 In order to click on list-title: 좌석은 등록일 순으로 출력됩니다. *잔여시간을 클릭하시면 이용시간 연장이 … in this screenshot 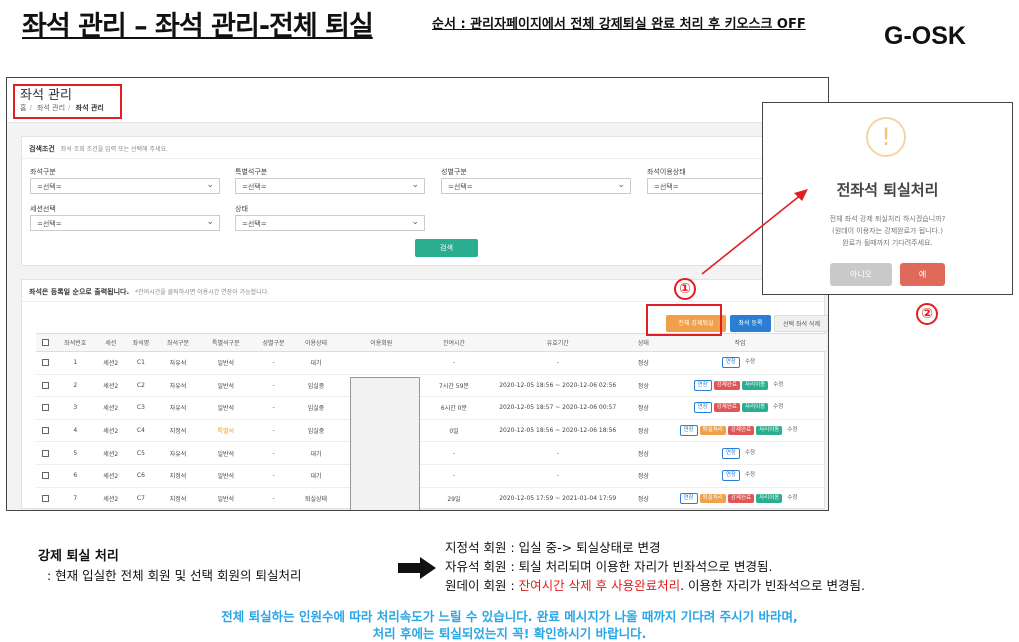, I will do `click(149, 292)`.